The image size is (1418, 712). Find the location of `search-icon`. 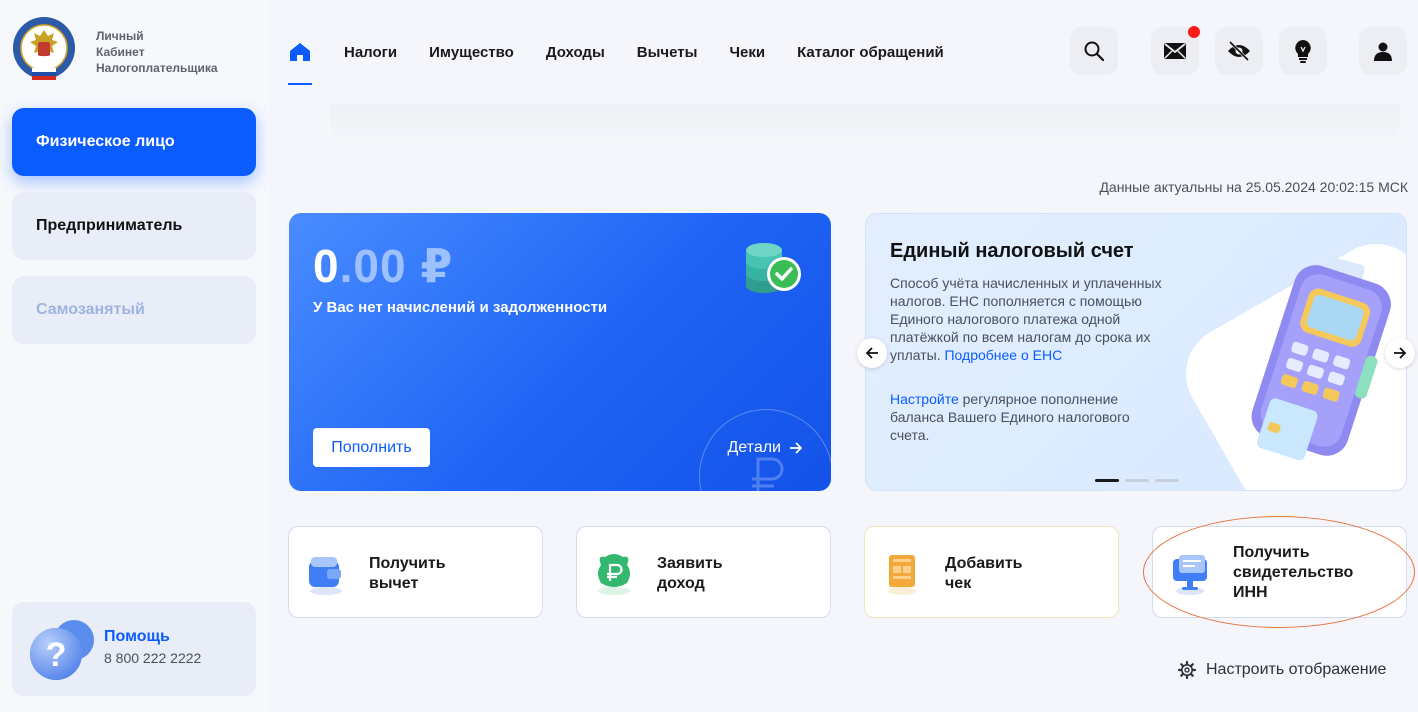

search-icon is located at coordinates (1094, 51).